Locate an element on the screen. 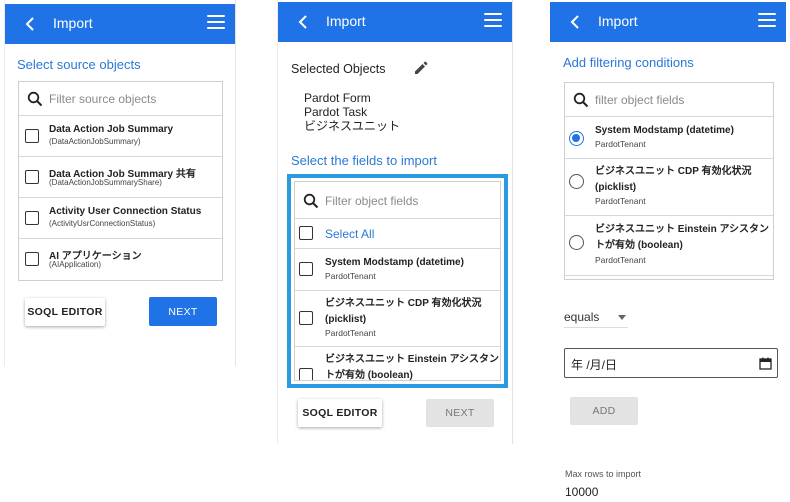 The image size is (790, 502). object-api-name: (AIApplication) is located at coordinates (75, 264).